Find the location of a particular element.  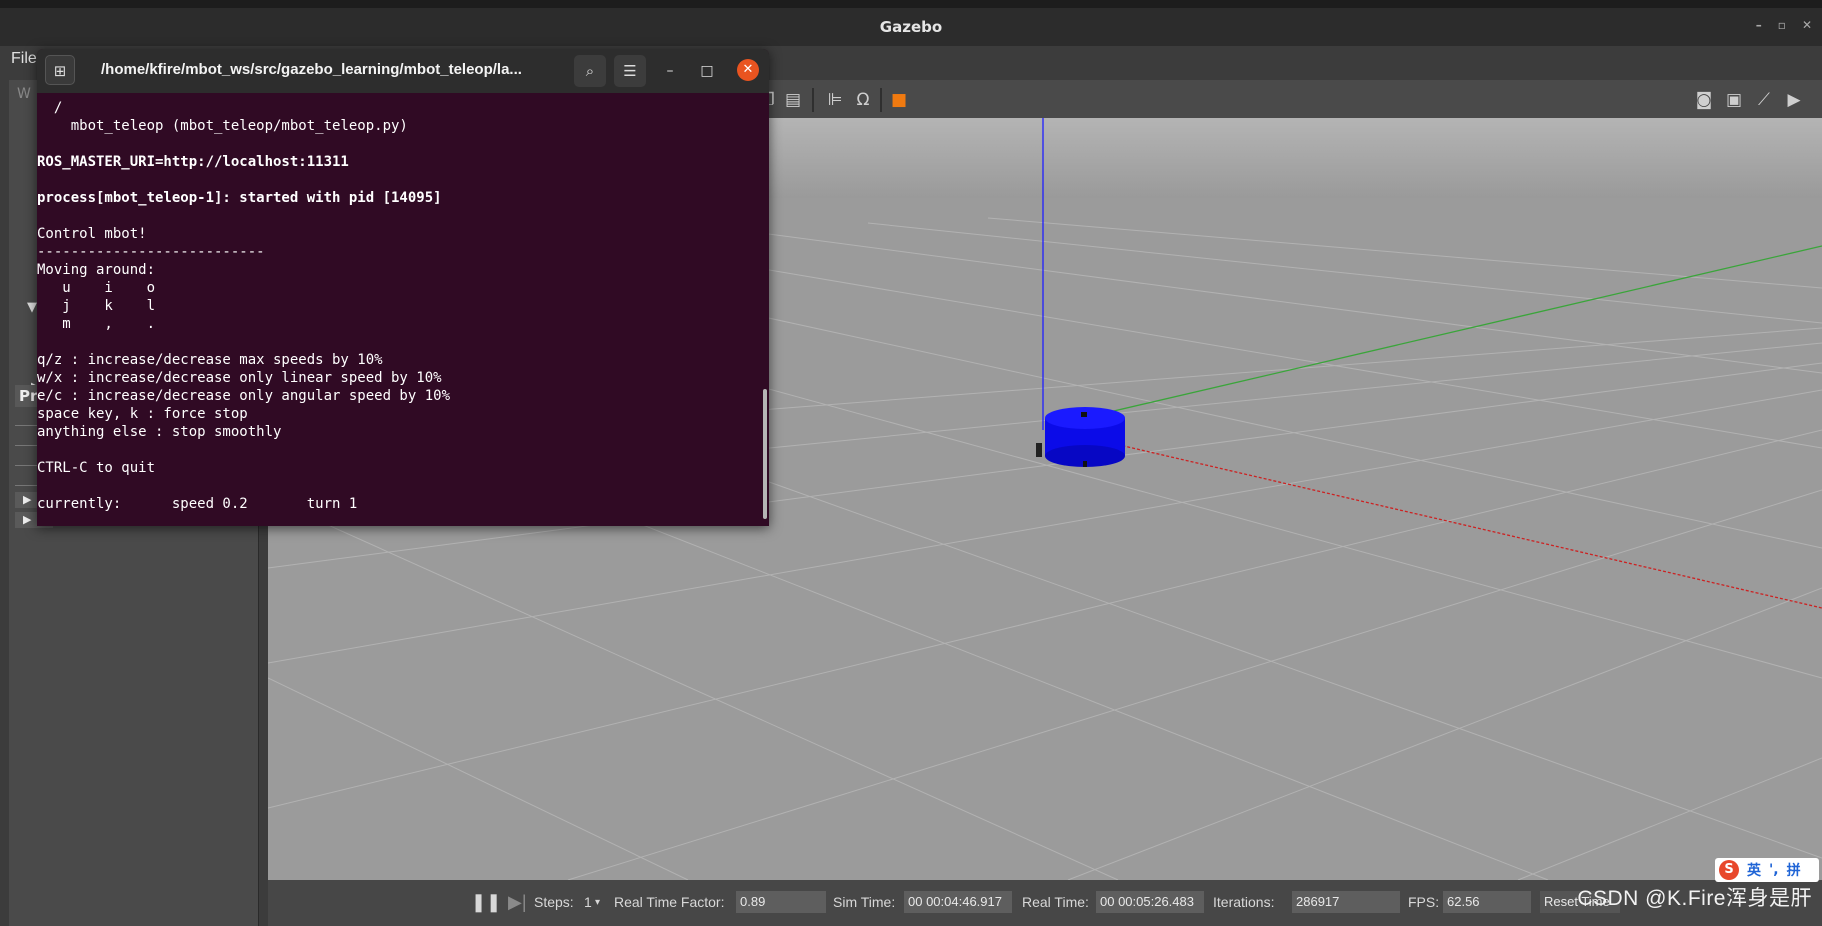

terminal-line: mbot_teleop (mbot_teleop/mbot_teleop.py) is located at coordinates (222, 126).